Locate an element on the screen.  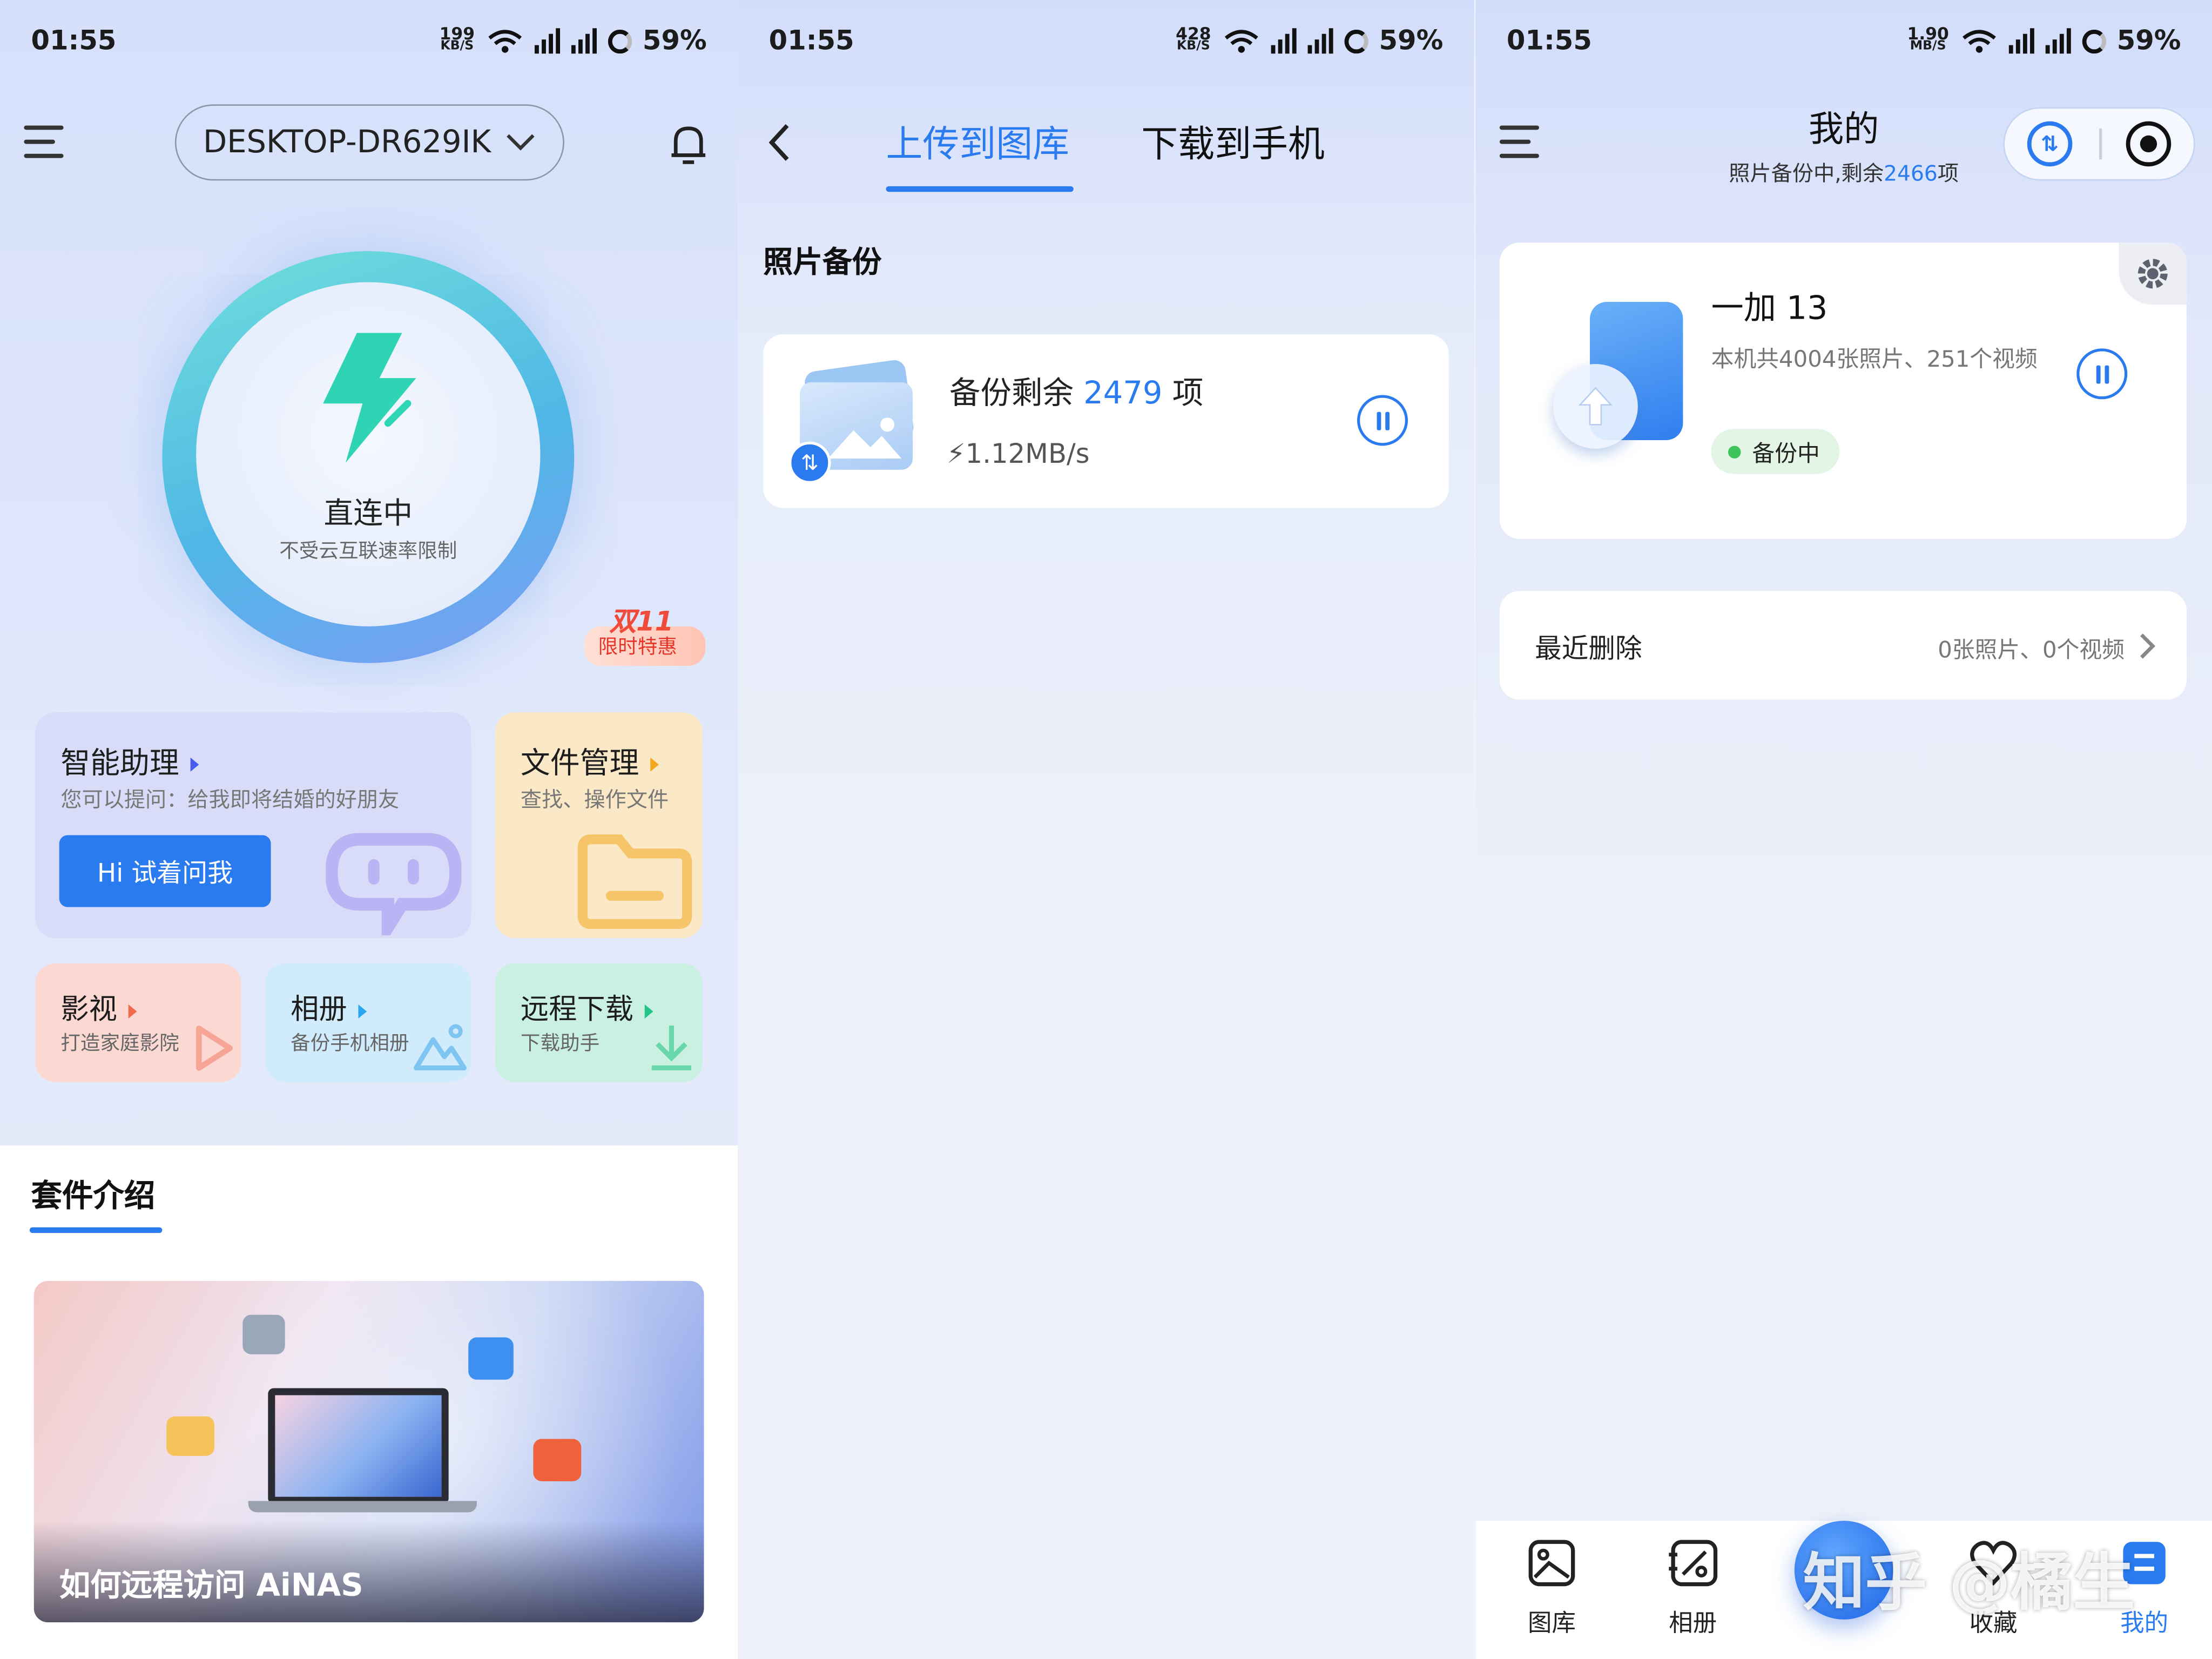
status-bar: 01:55 1.90 MB/S 59% is located at coordinates (1844, 41).